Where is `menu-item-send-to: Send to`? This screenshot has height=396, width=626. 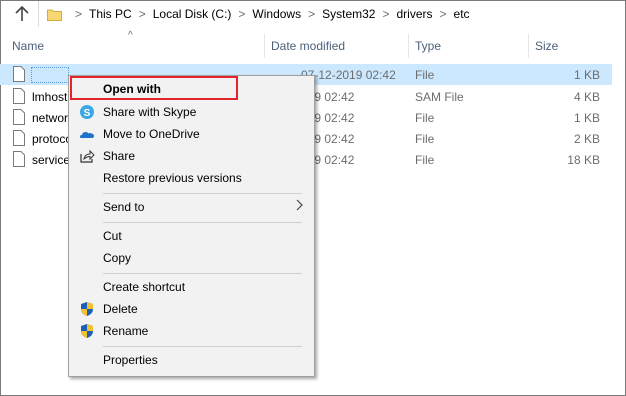
menu-item-send-to: Send to is located at coordinates (191, 207).